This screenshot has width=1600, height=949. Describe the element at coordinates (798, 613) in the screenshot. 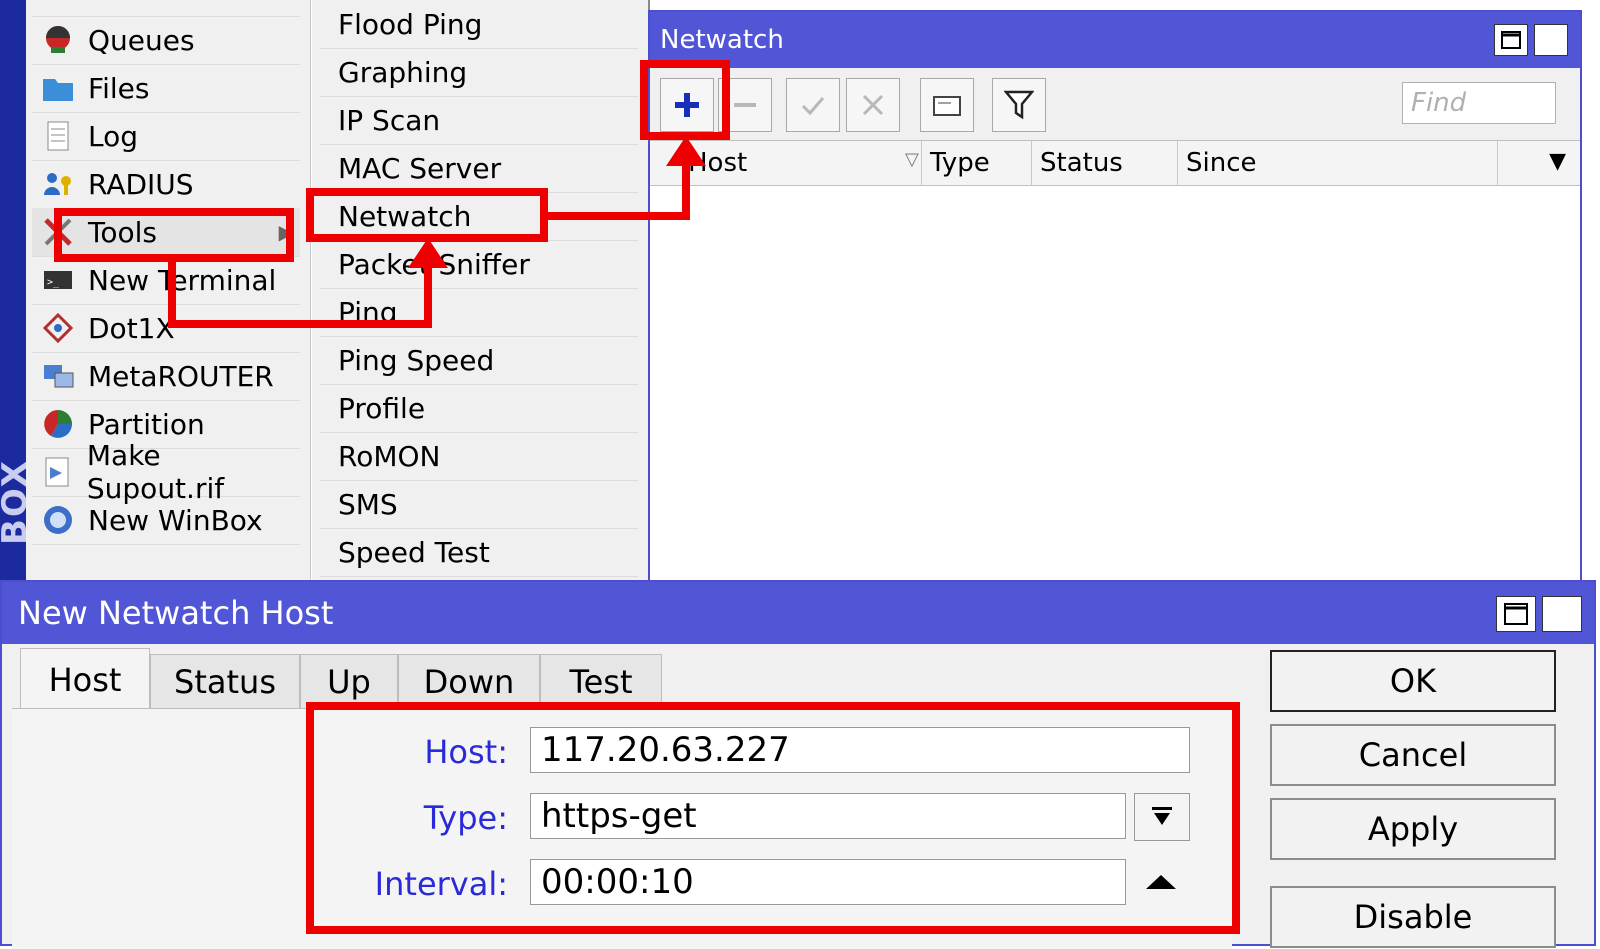

I see `dialog-titlebar: New Netwatch Host ✕` at that location.